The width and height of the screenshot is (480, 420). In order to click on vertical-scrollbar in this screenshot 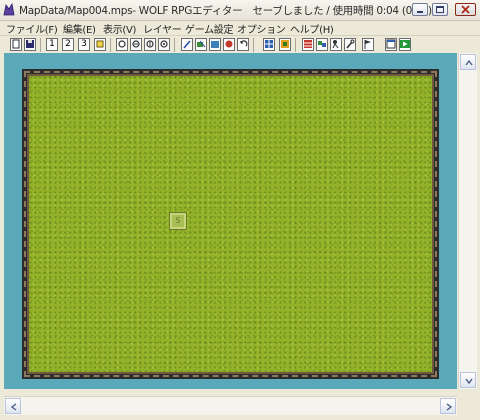, I will do `click(467, 221)`.